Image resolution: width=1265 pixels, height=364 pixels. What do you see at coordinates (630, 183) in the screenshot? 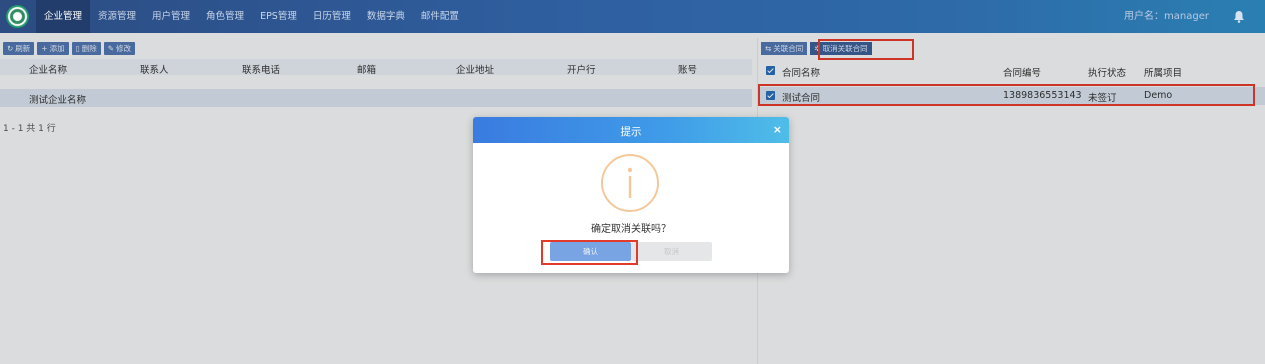
I see `info-icon` at bounding box center [630, 183].